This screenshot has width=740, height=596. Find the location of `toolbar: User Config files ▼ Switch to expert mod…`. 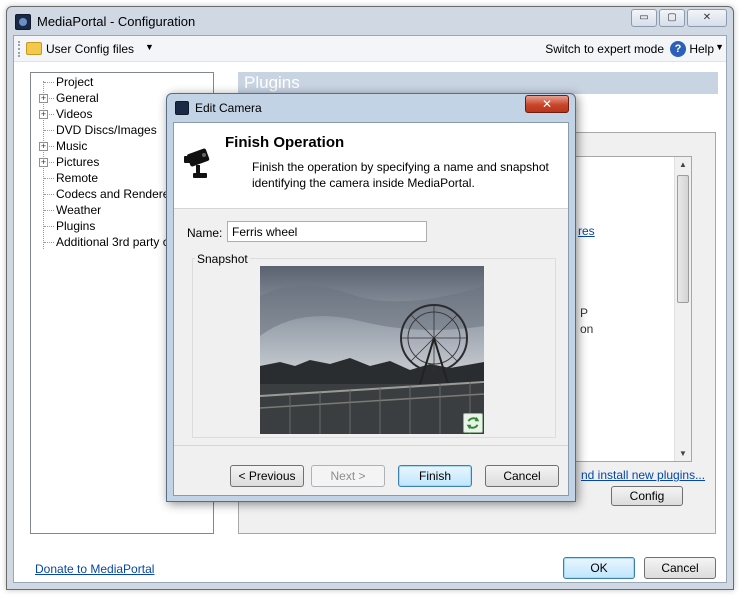

toolbar: User Config files ▼ Switch to expert mod… is located at coordinates (370, 49).